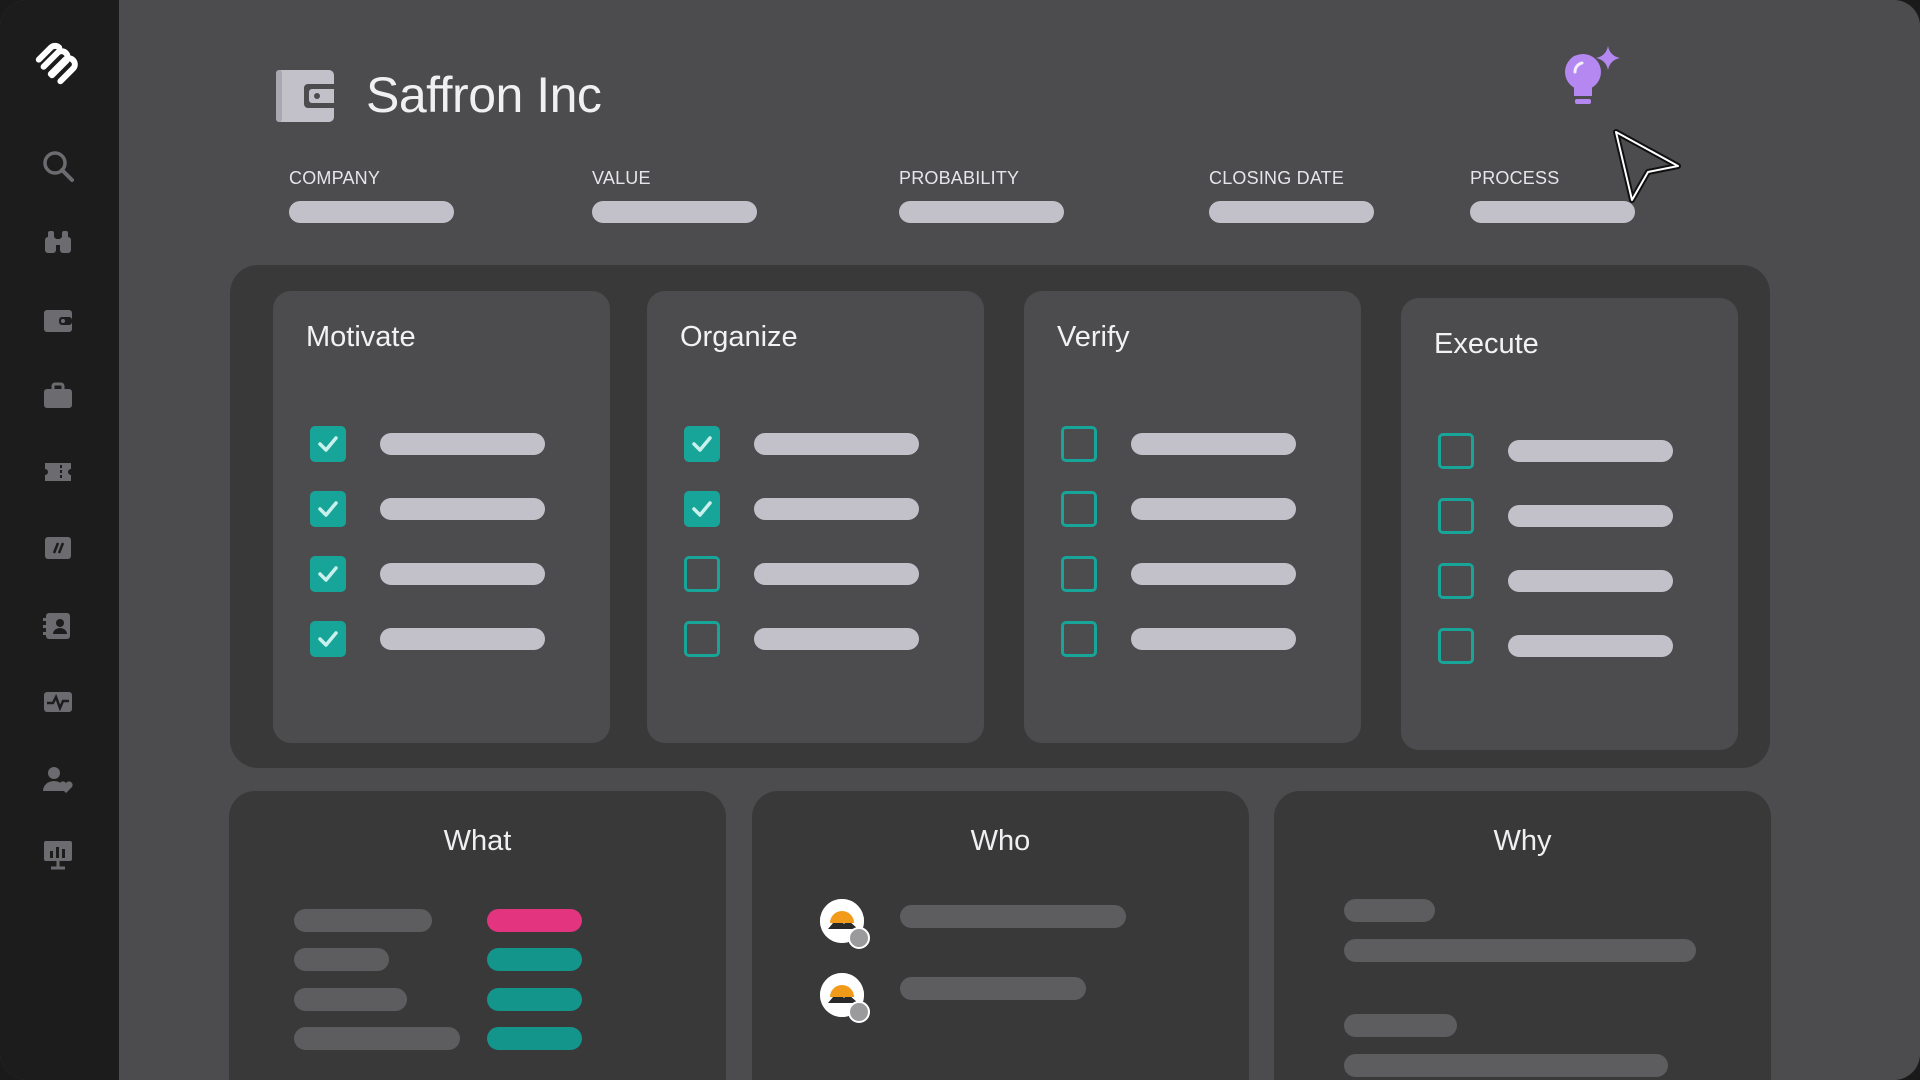 This screenshot has height=1080, width=1920. Describe the element at coordinates (58, 166) in the screenshot. I see `search-icon` at that location.